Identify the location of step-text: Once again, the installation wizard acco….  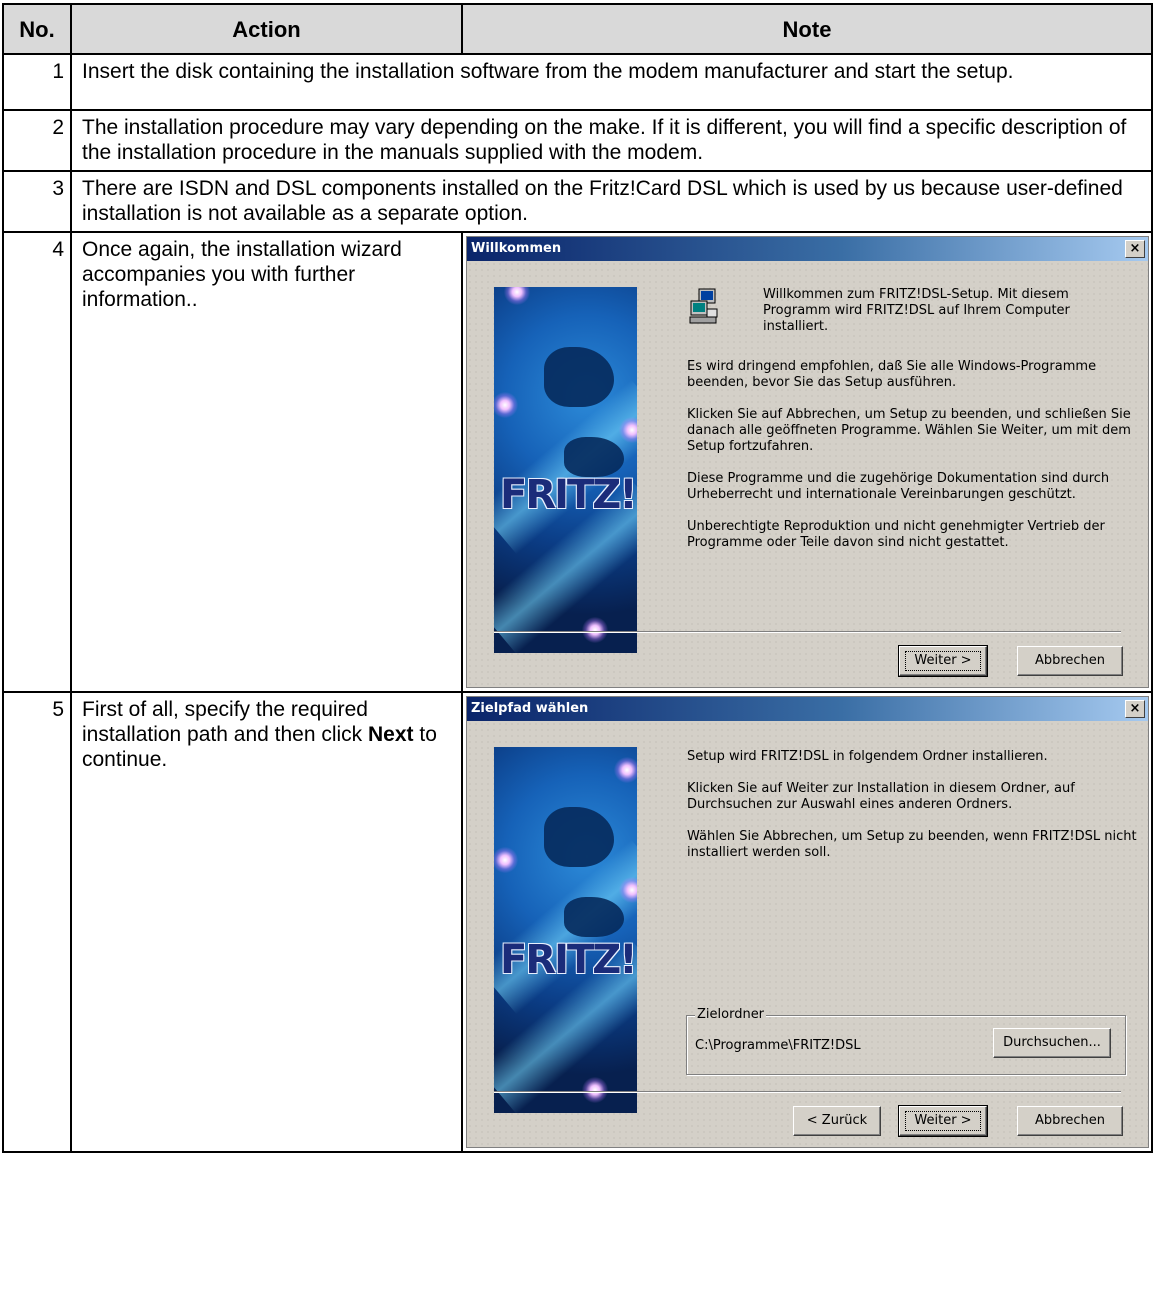
(266, 462).